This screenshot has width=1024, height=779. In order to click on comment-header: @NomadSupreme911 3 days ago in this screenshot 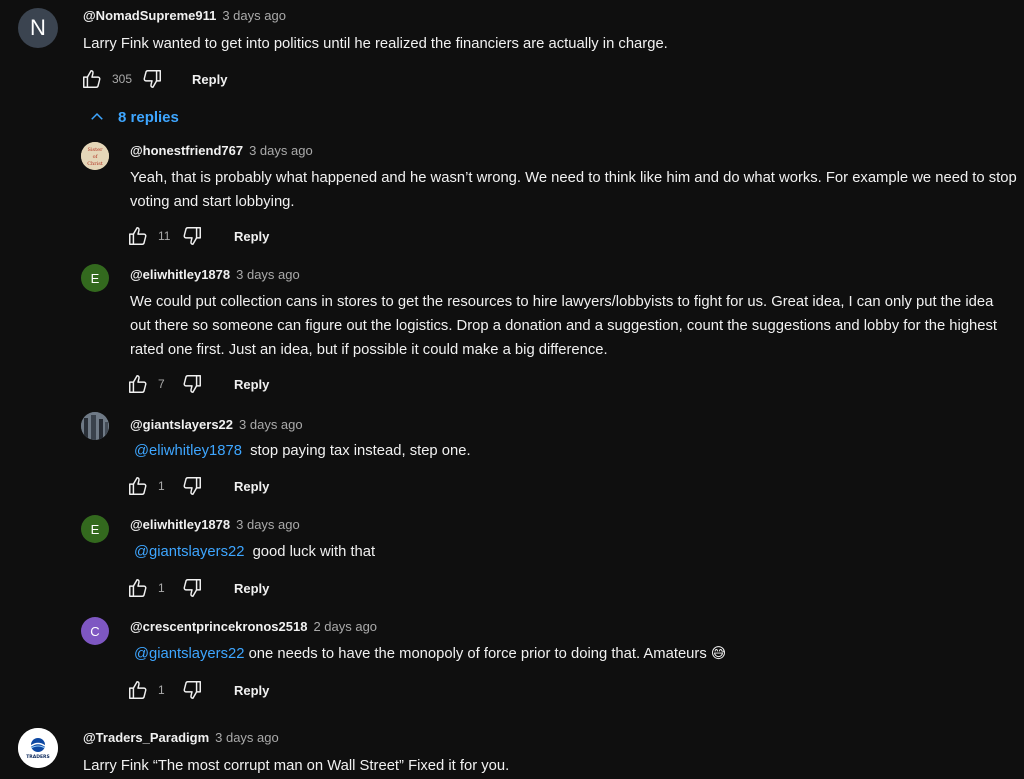, I will do `click(184, 16)`.